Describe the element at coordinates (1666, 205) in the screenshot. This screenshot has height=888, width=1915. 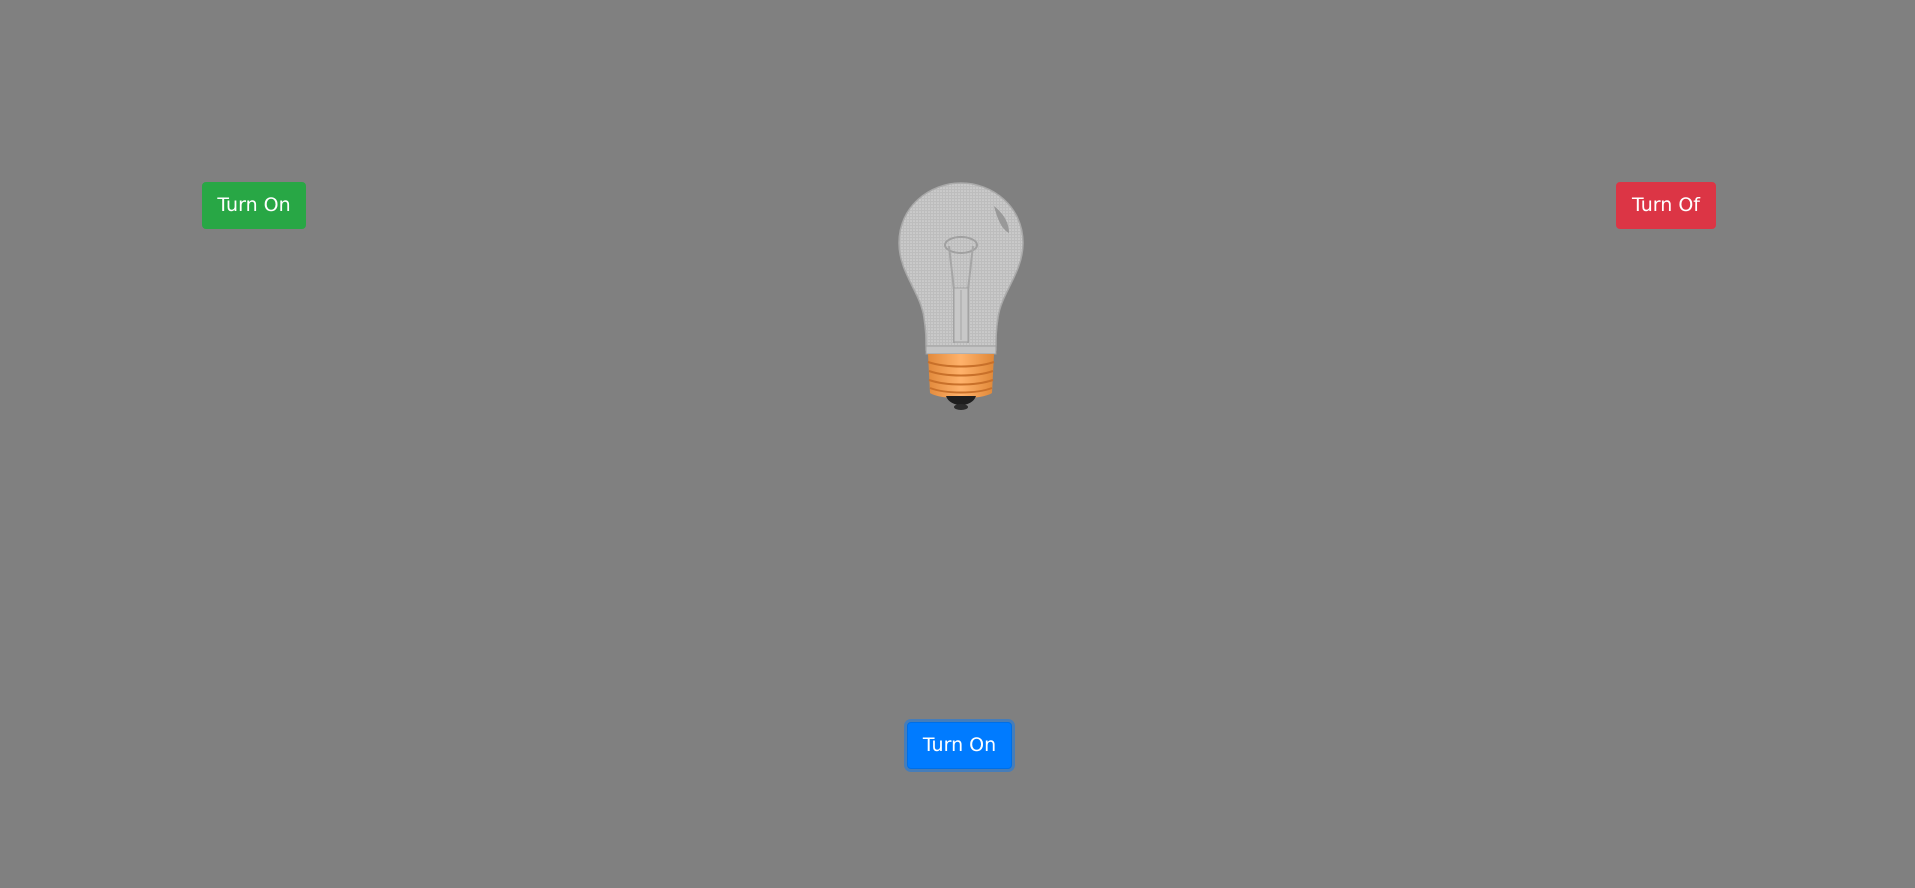
I see `turn-off-button: Turn Of` at that location.